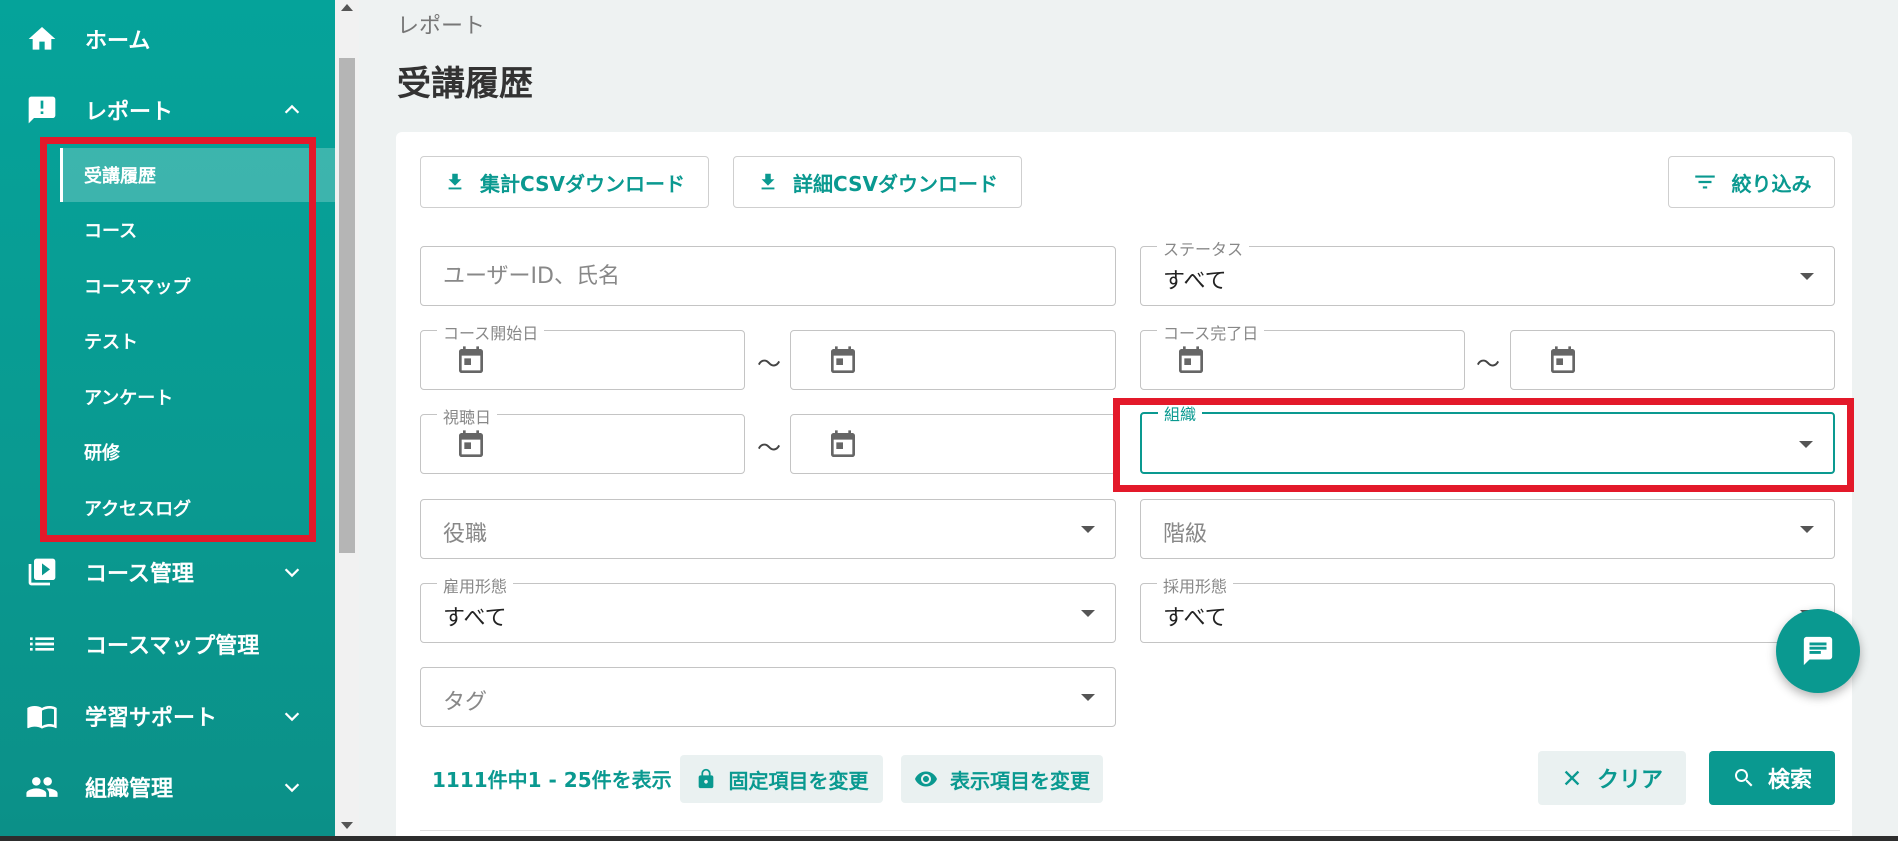 This screenshot has width=1898, height=841. Describe the element at coordinates (953, 360) in the screenshot. I see `course-start-to-field` at that location.